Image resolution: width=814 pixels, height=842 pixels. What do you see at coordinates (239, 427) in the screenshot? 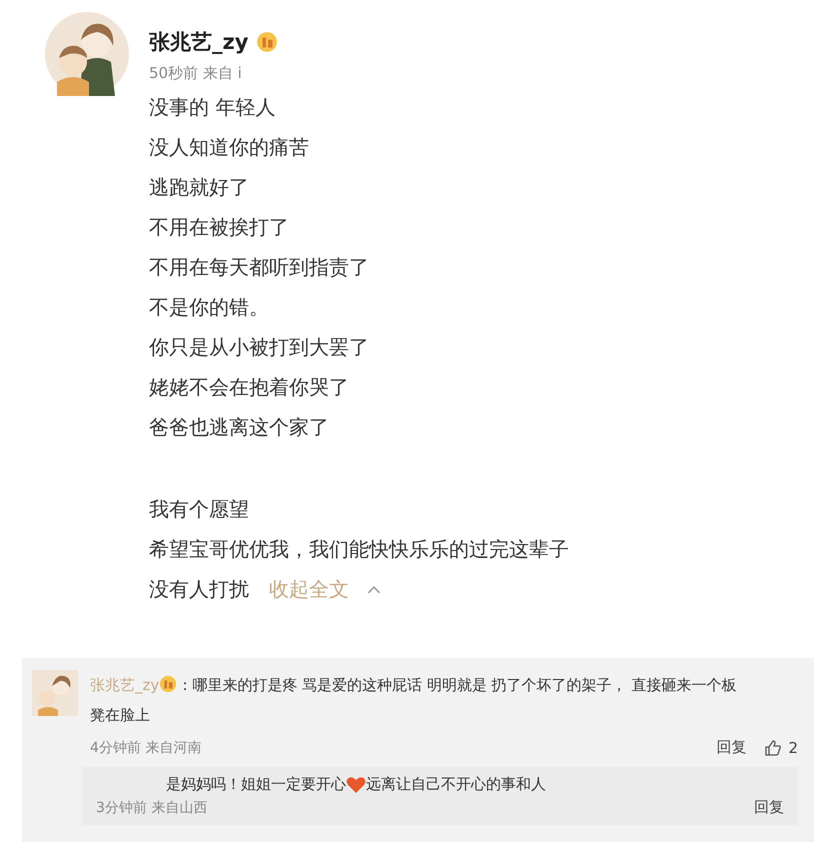
I see `post-text-line: 爸爸也逃离这个家了` at bounding box center [239, 427].